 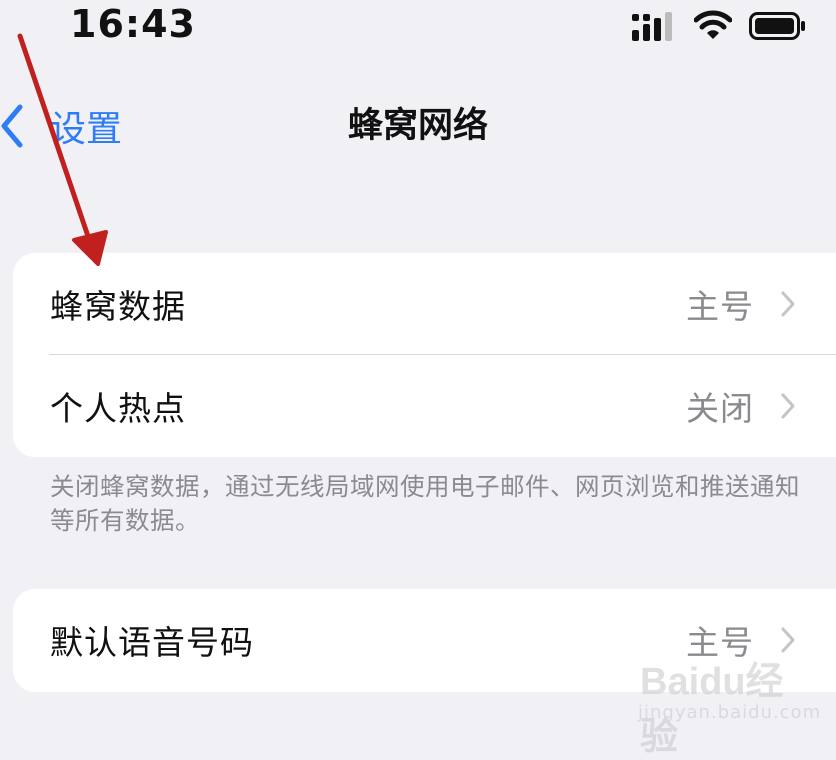 I want to click on battery-icon, so click(x=777, y=26).